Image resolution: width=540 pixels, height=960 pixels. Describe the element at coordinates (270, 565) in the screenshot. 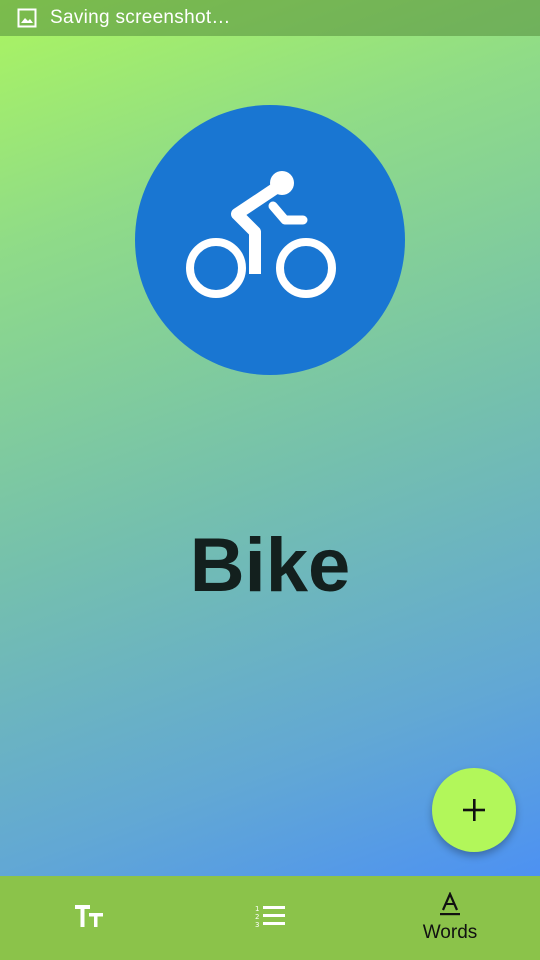

I see `word-title: Bike` at that location.